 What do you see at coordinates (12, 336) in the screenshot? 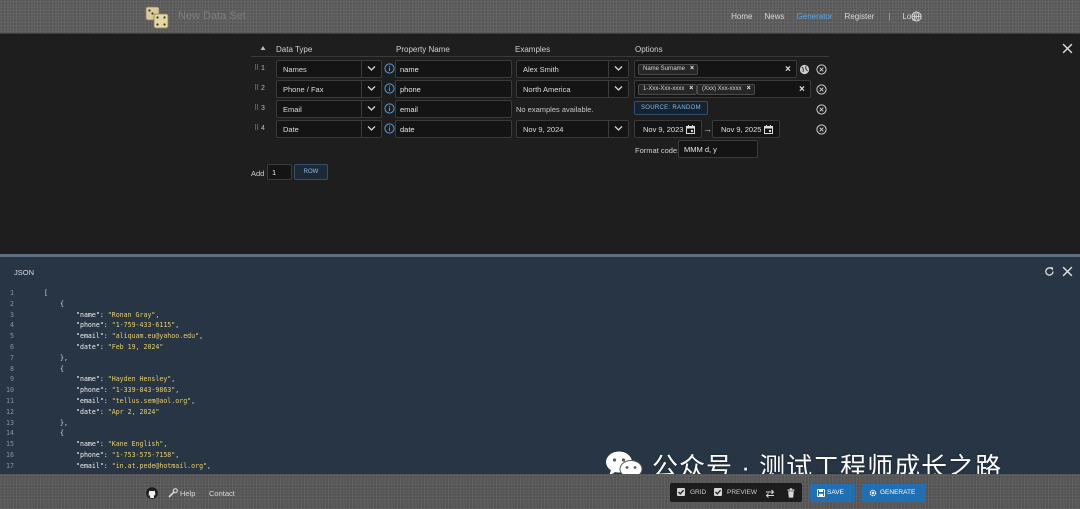
I see `line-number: 5` at bounding box center [12, 336].